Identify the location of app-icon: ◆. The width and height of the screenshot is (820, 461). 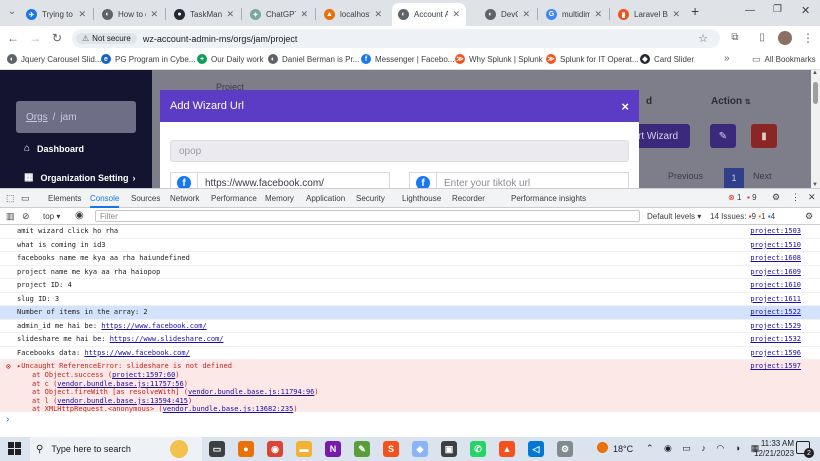
(420, 449).